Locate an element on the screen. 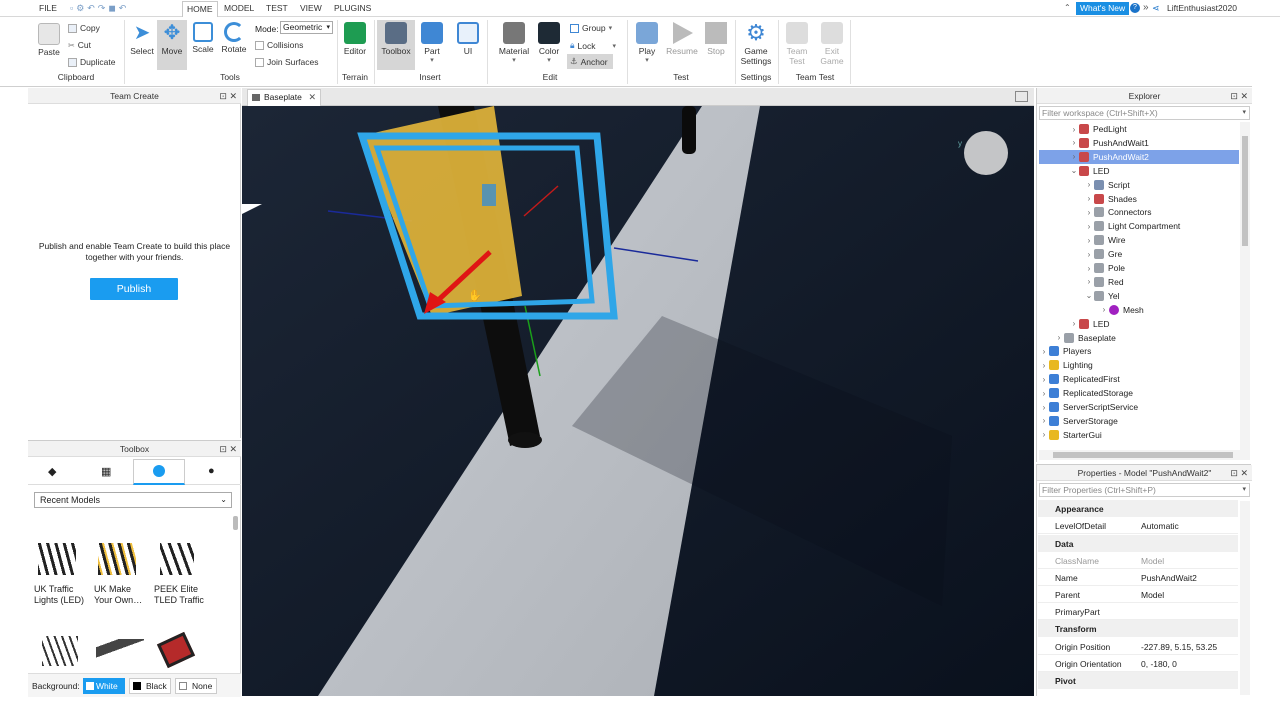  select-button: ➤ Select is located at coordinates (142, 39).